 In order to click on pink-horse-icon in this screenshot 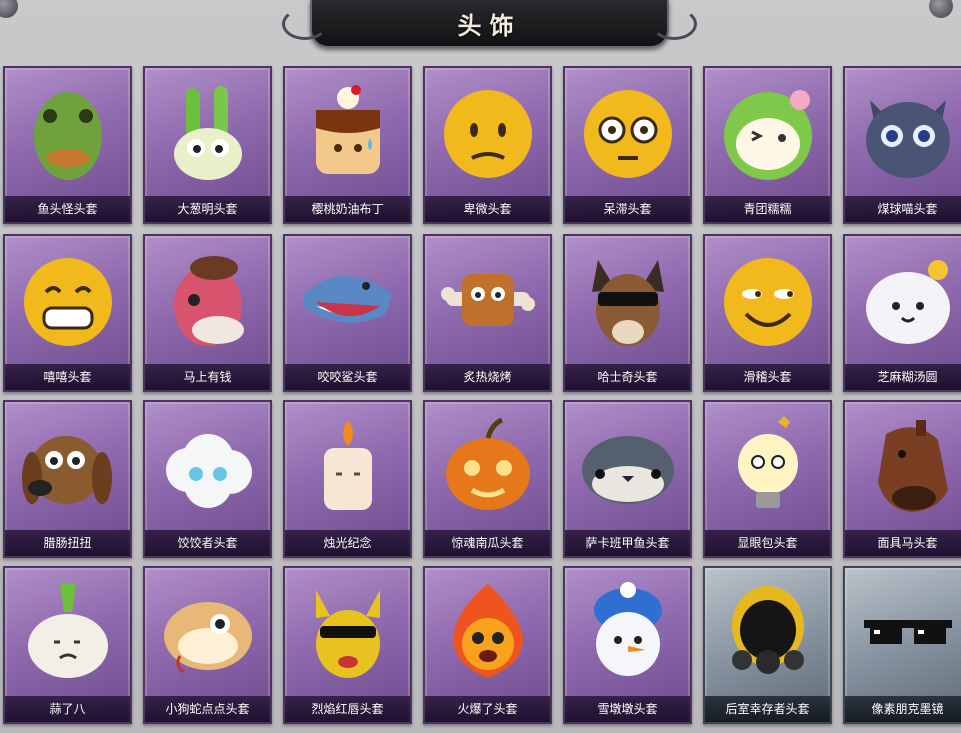, I will do `click(208, 301)`.